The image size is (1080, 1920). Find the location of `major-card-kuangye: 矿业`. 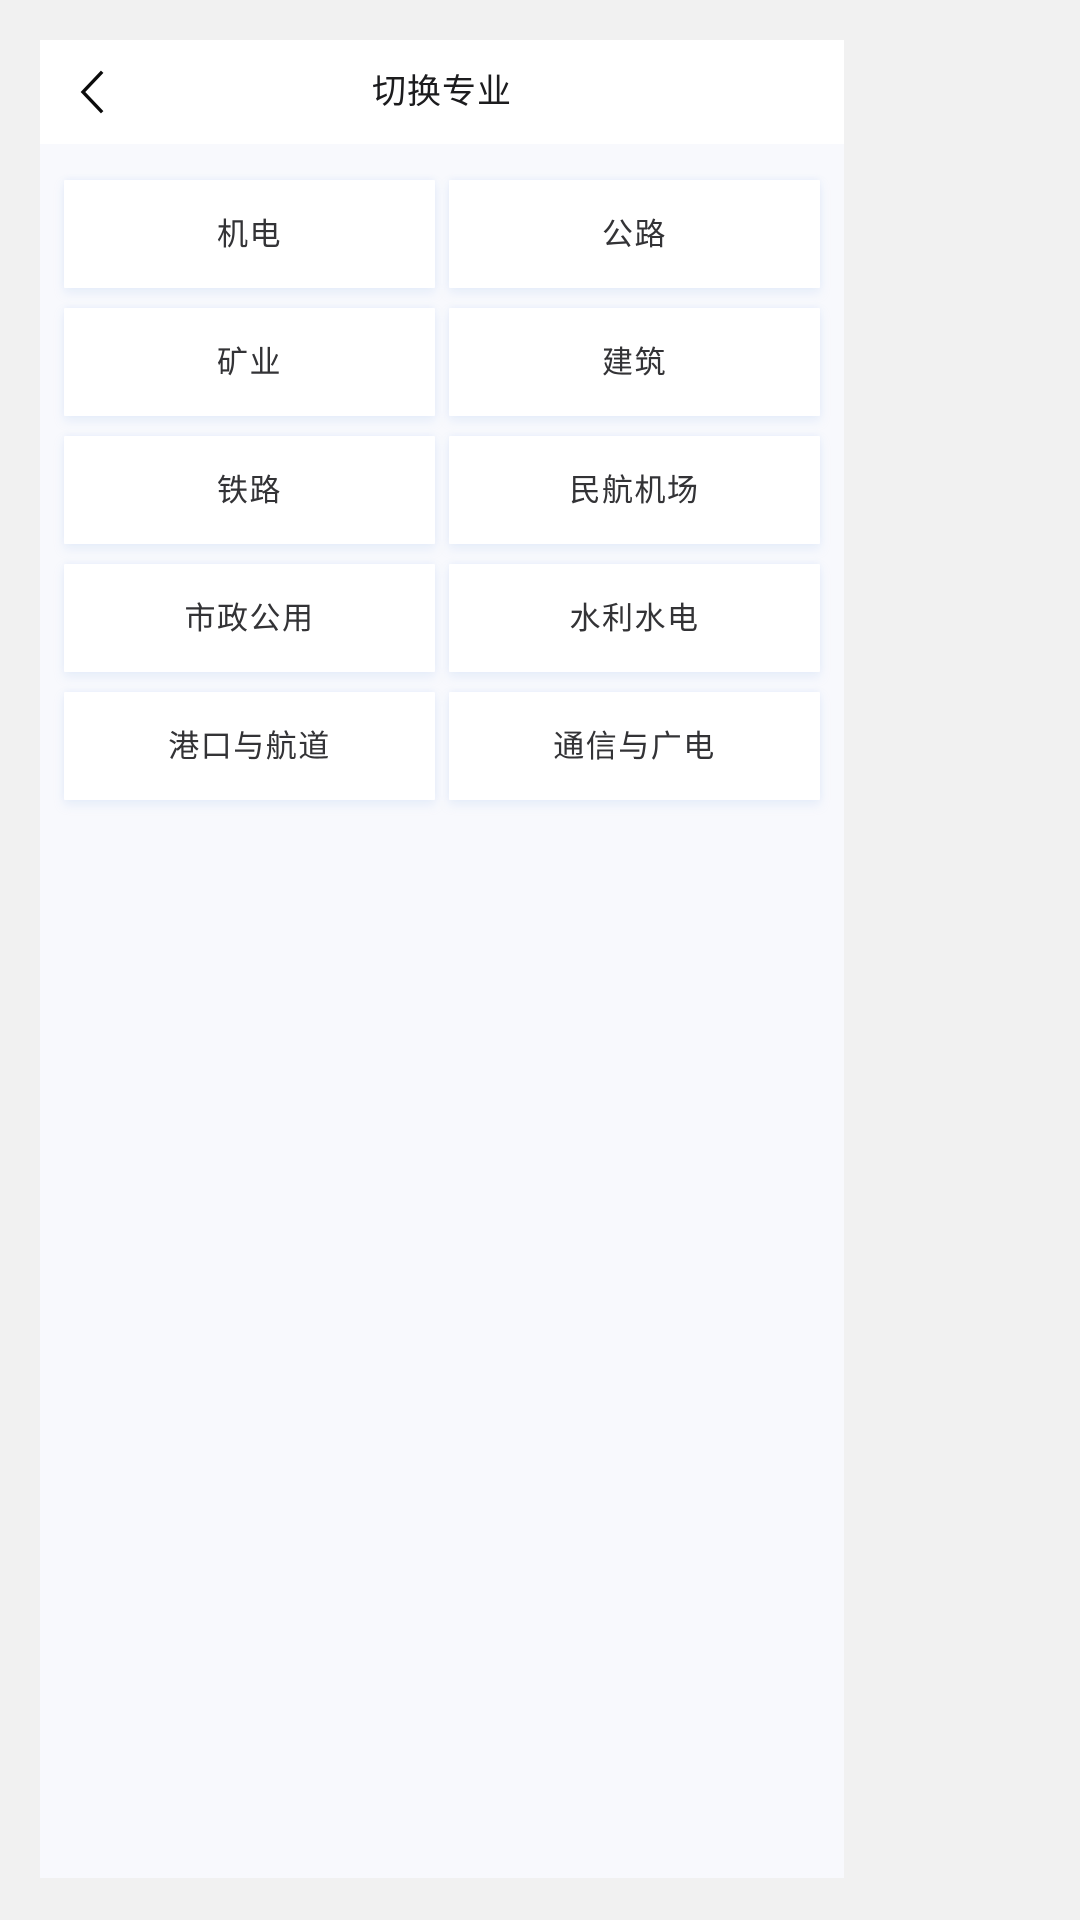

major-card-kuangye: 矿业 is located at coordinates (249, 362).